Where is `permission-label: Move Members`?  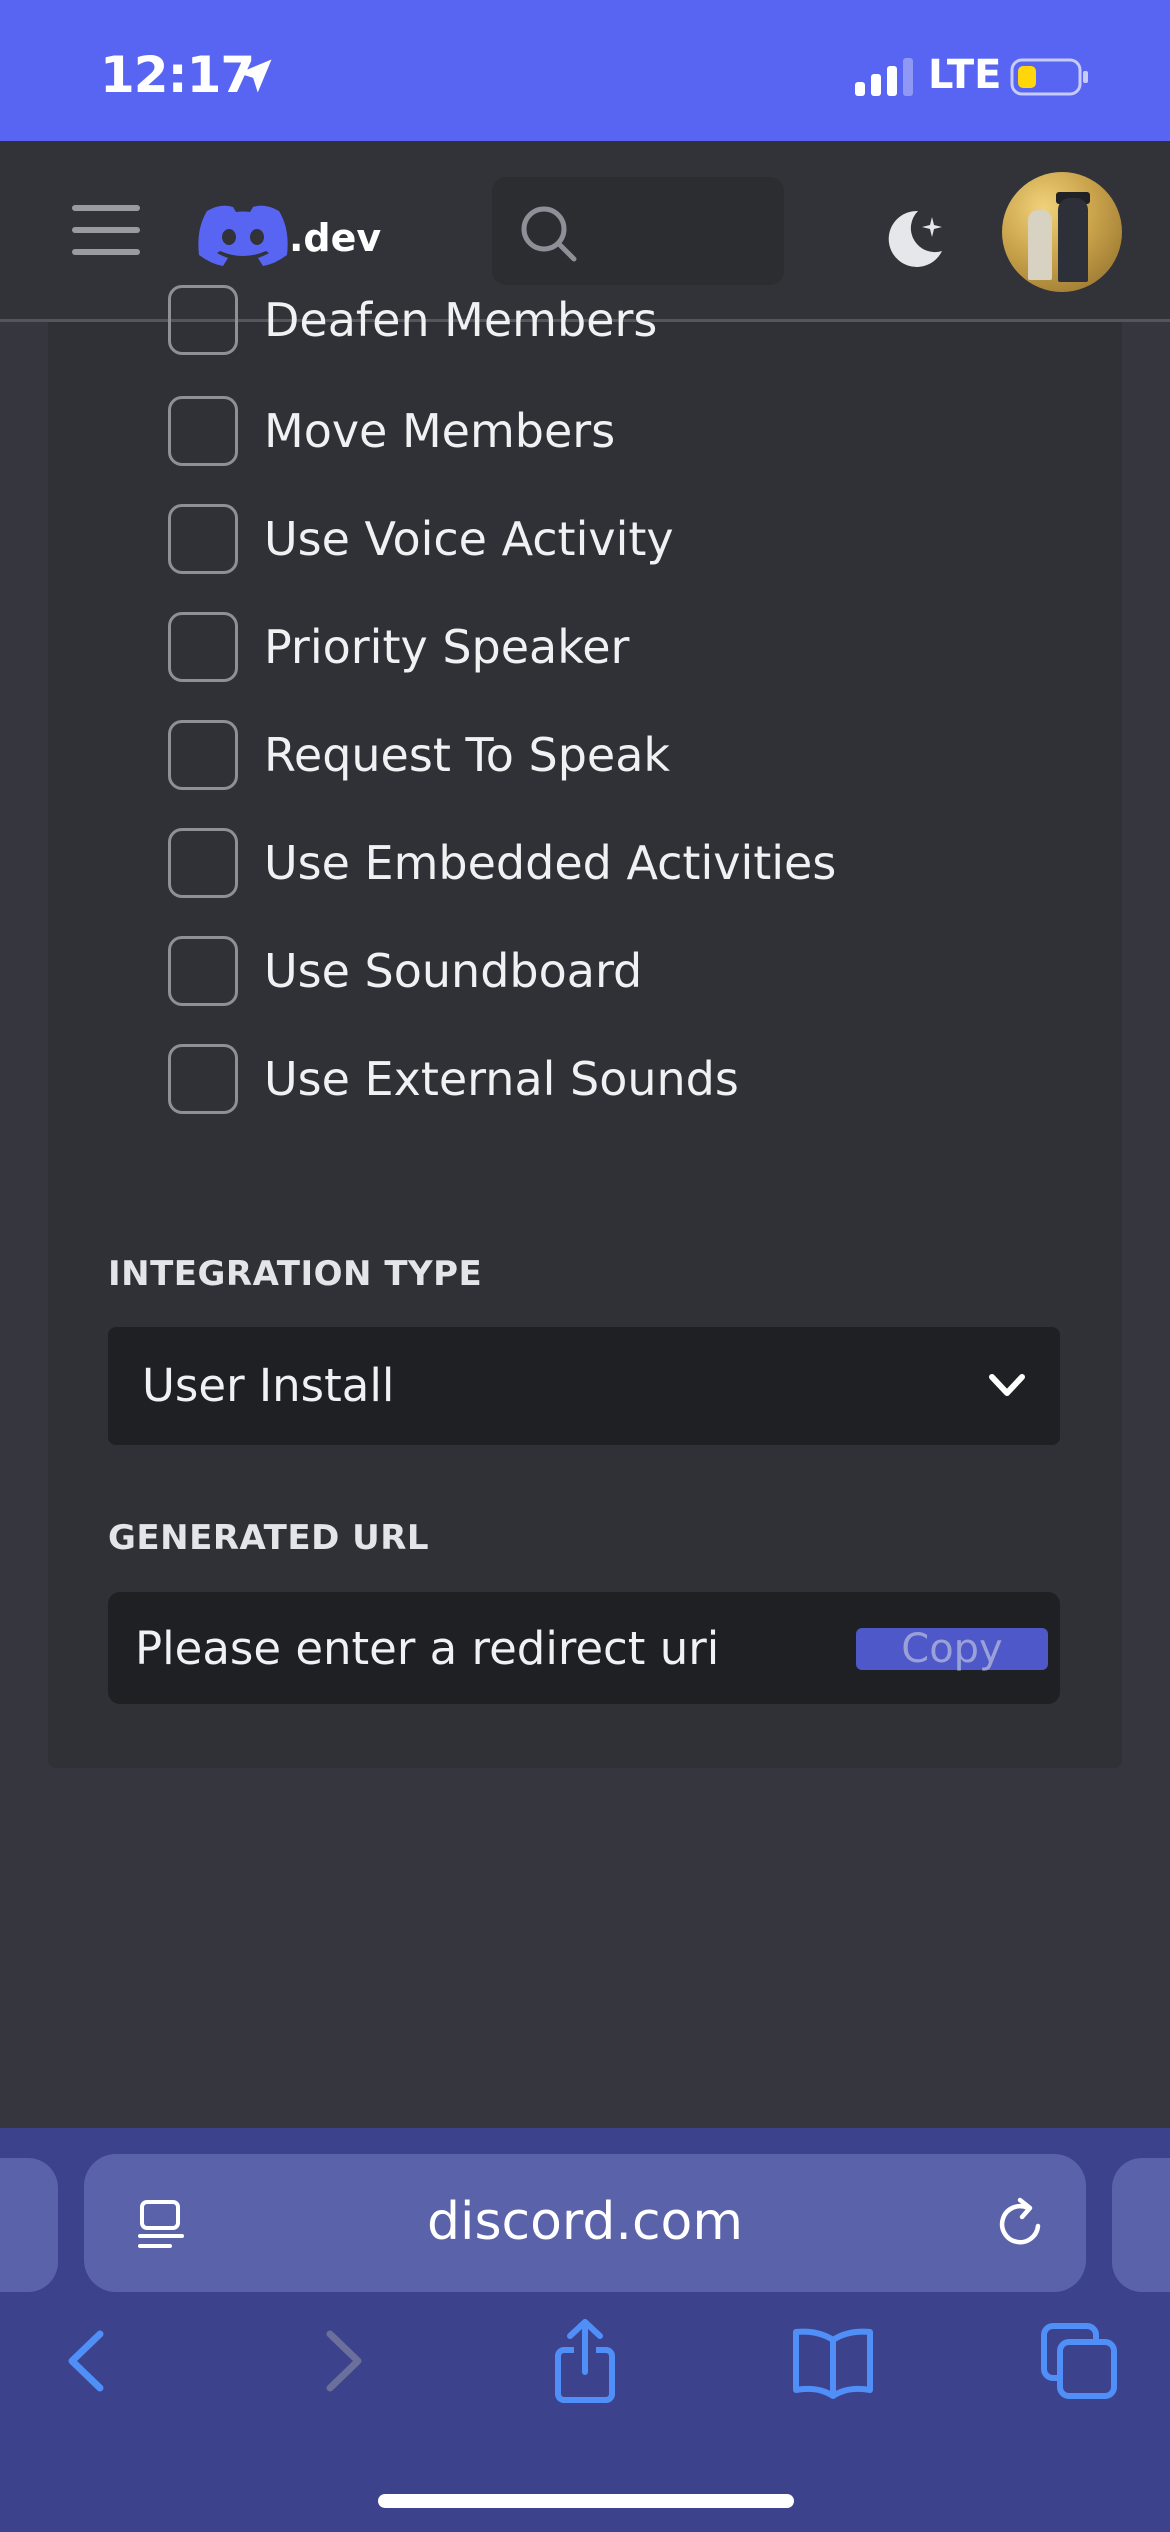 permission-label: Move Members is located at coordinates (440, 431).